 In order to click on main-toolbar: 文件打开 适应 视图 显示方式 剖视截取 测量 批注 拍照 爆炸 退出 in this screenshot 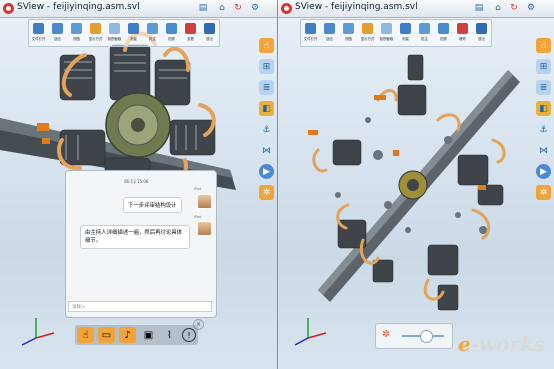, I will do `click(396, 33)`.